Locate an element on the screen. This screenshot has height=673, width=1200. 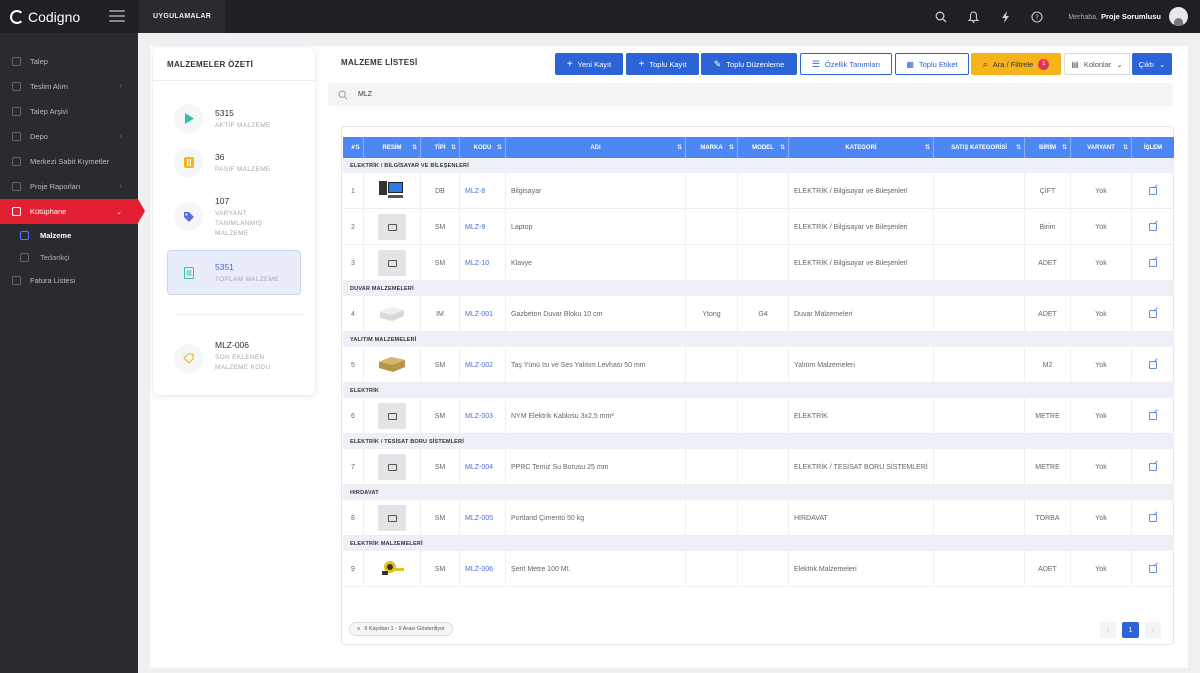
warehouse-icon is located at coordinates (16, 136).